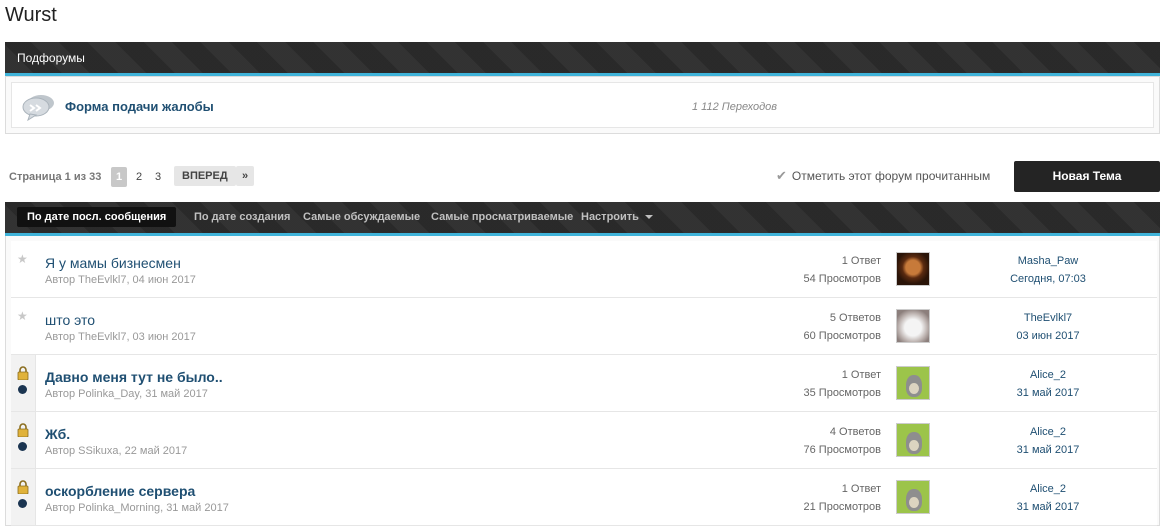 This screenshot has height=526, width=1160. Describe the element at coordinates (120, 491) in the screenshot. I see `topic-title-link: оскорбление сервера` at that location.